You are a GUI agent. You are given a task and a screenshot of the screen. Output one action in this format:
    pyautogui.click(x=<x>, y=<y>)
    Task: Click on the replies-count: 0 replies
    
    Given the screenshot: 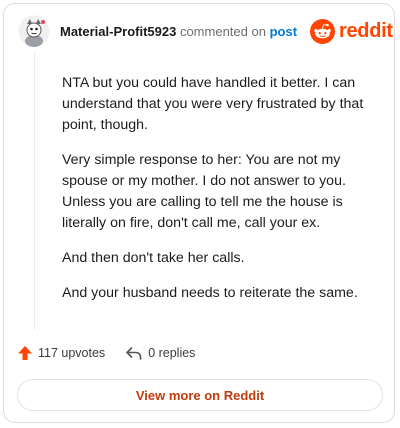 What is the action you would take?
    pyautogui.click(x=172, y=353)
    